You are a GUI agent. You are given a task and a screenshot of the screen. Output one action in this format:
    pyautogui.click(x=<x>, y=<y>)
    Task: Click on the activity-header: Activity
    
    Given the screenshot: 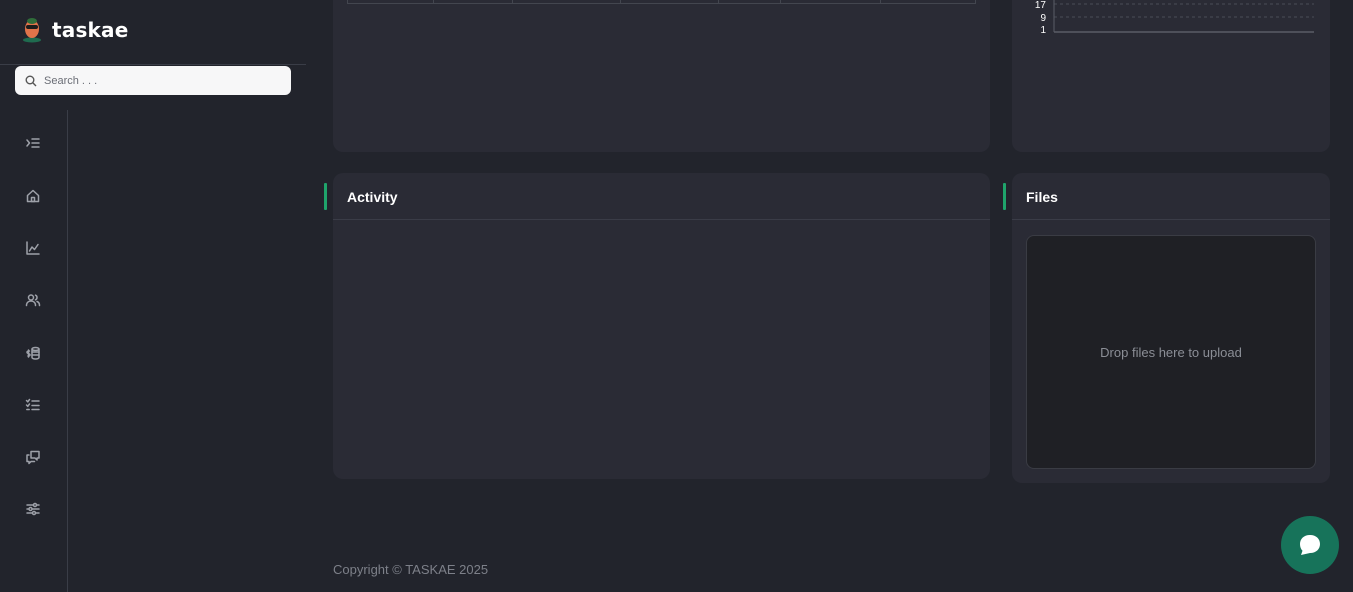 What is the action you would take?
    pyautogui.click(x=661, y=196)
    